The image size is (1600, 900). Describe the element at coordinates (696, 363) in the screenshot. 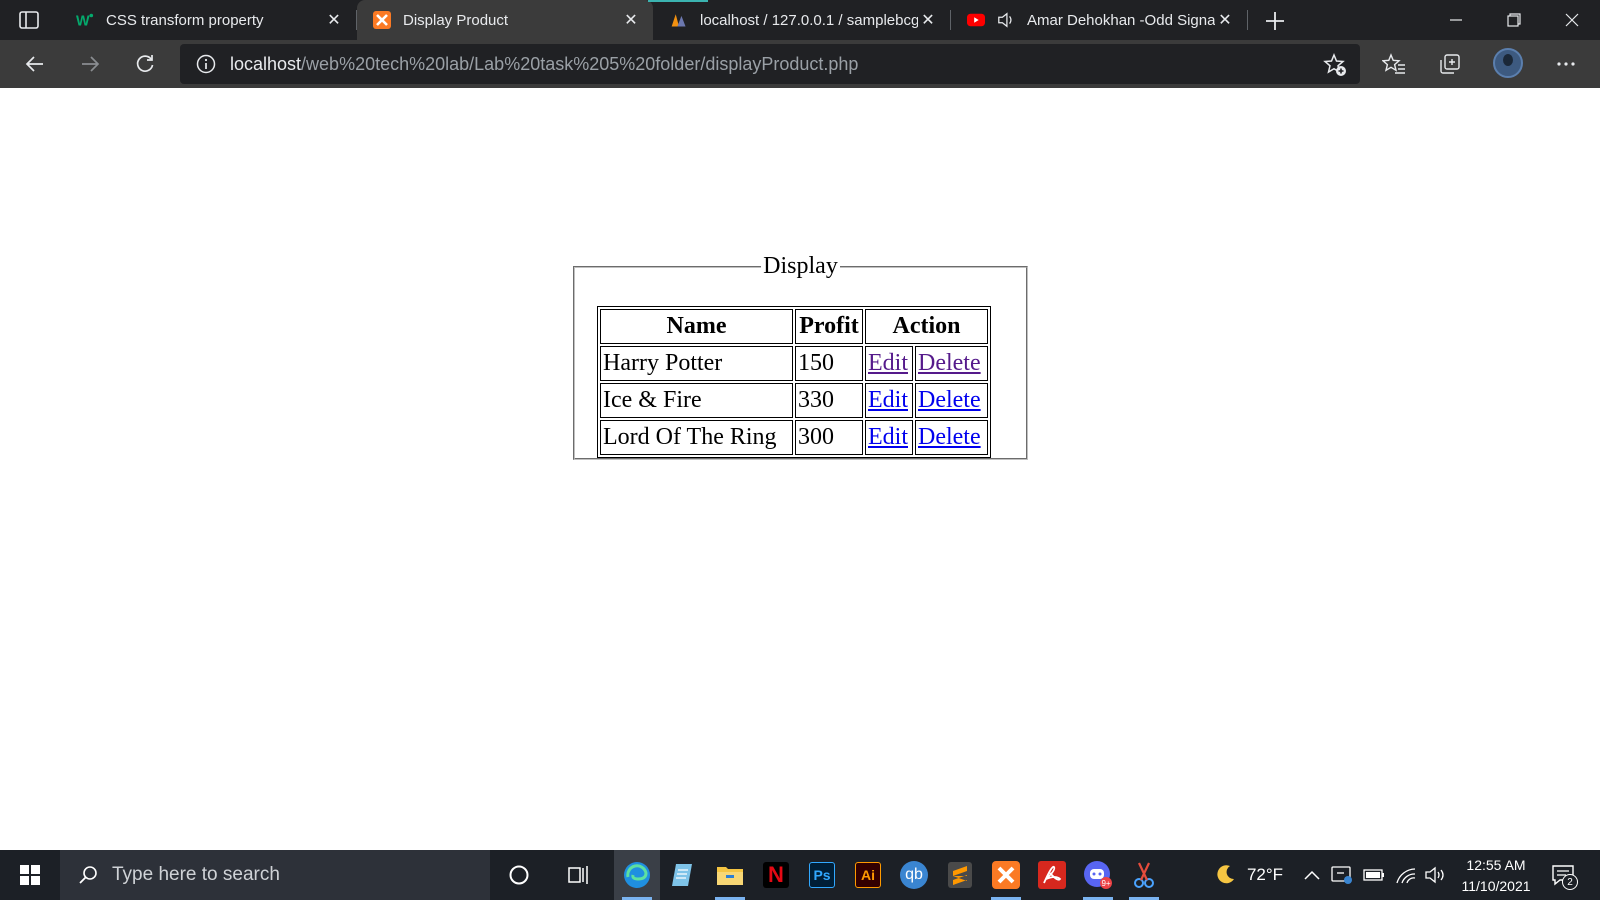

I see `cell-name: Harry Potter` at that location.